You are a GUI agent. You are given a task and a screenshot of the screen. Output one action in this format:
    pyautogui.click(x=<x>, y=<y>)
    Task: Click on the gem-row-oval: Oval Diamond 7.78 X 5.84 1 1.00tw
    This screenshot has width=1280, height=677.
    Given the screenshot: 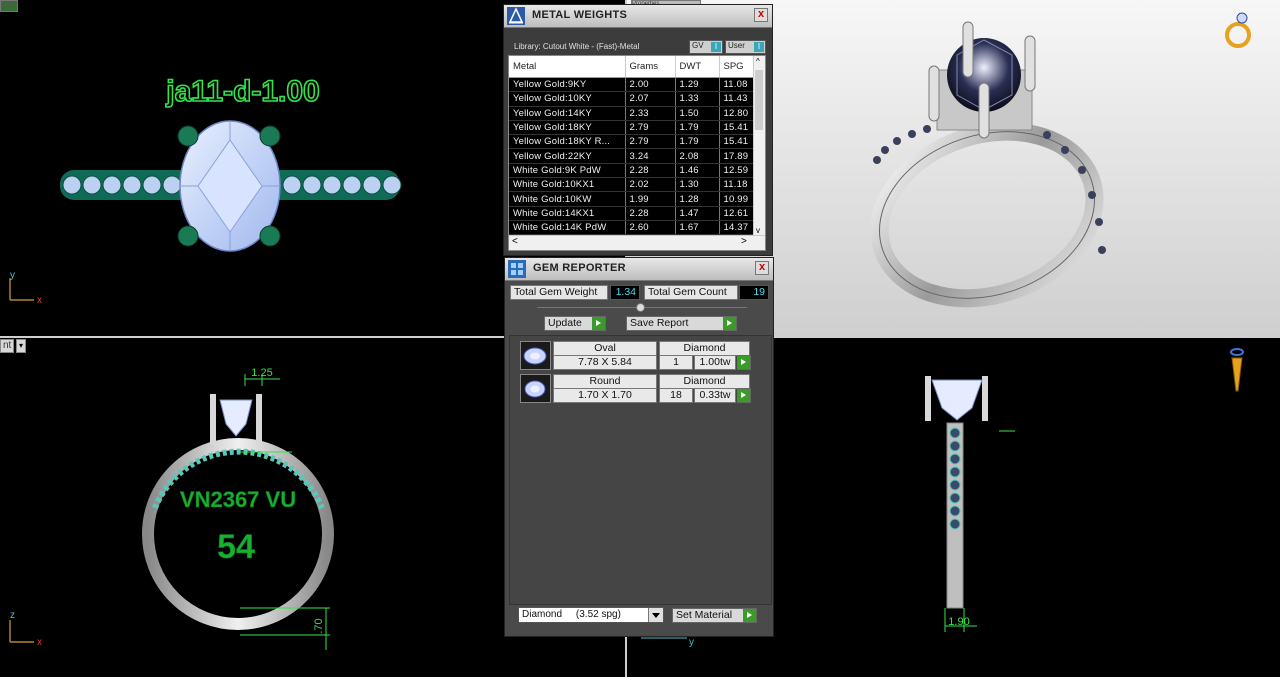 What is the action you would take?
    pyautogui.click(x=635, y=355)
    